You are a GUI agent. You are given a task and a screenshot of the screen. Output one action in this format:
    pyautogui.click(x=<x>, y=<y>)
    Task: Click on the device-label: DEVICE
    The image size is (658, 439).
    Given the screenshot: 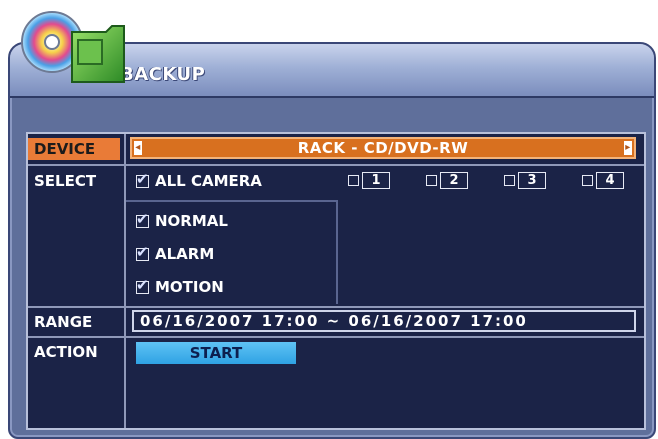 What is the action you would take?
    pyautogui.click(x=74, y=149)
    